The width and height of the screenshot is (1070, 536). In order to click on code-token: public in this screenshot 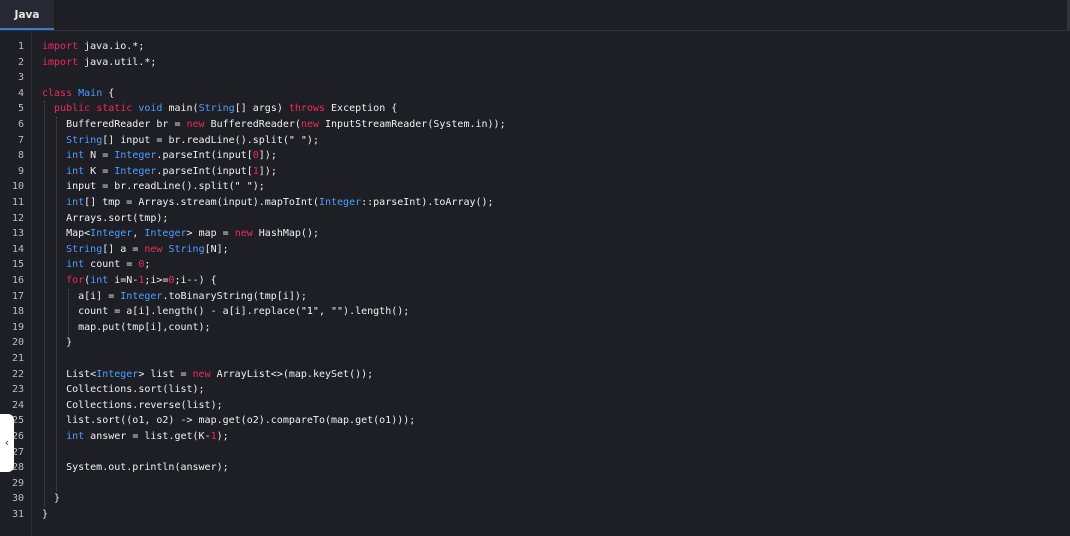, I will do `click(72, 109)`.